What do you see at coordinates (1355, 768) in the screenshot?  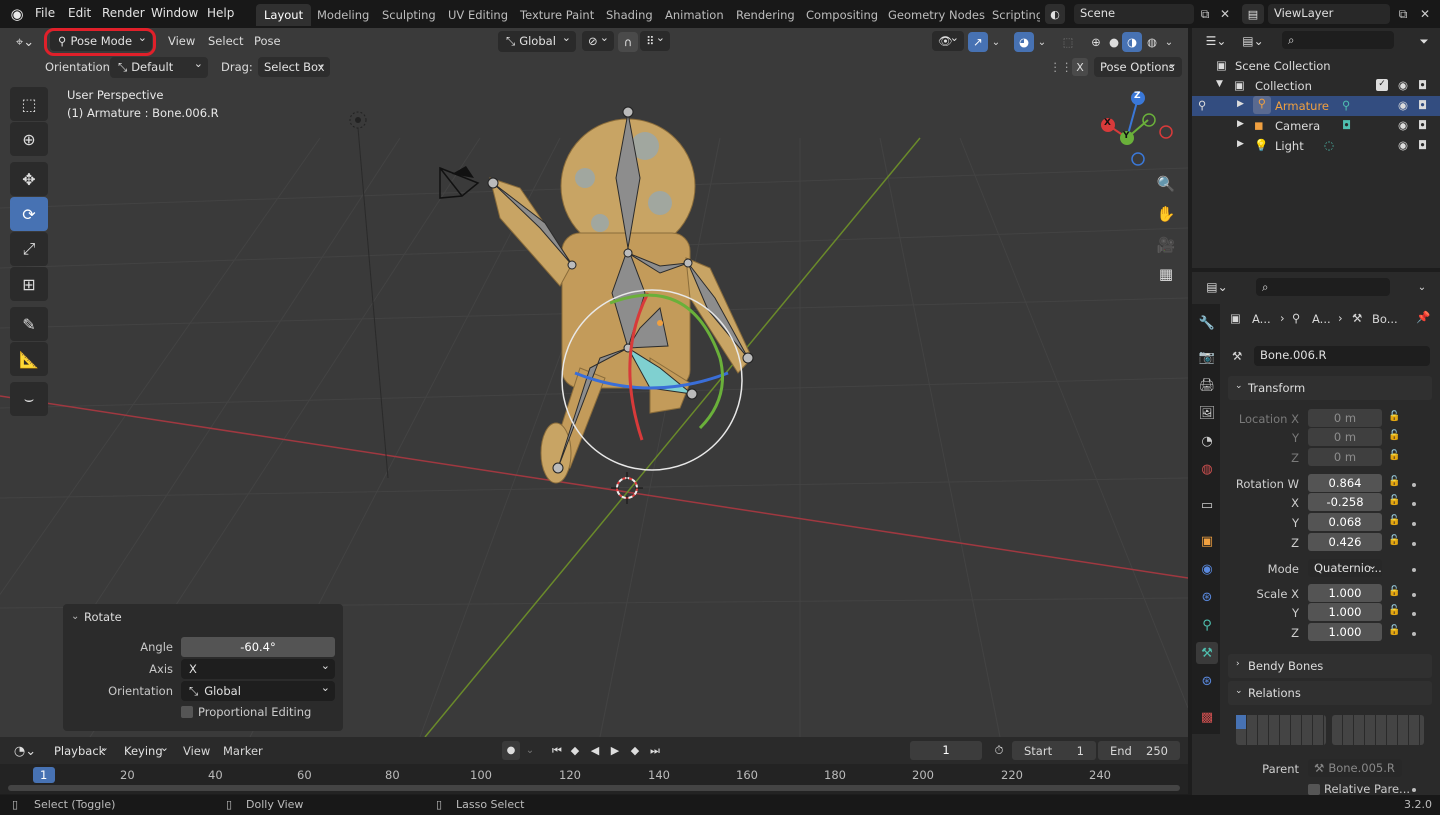 I see `parent-field: ⚒ Bone.005.R` at bounding box center [1355, 768].